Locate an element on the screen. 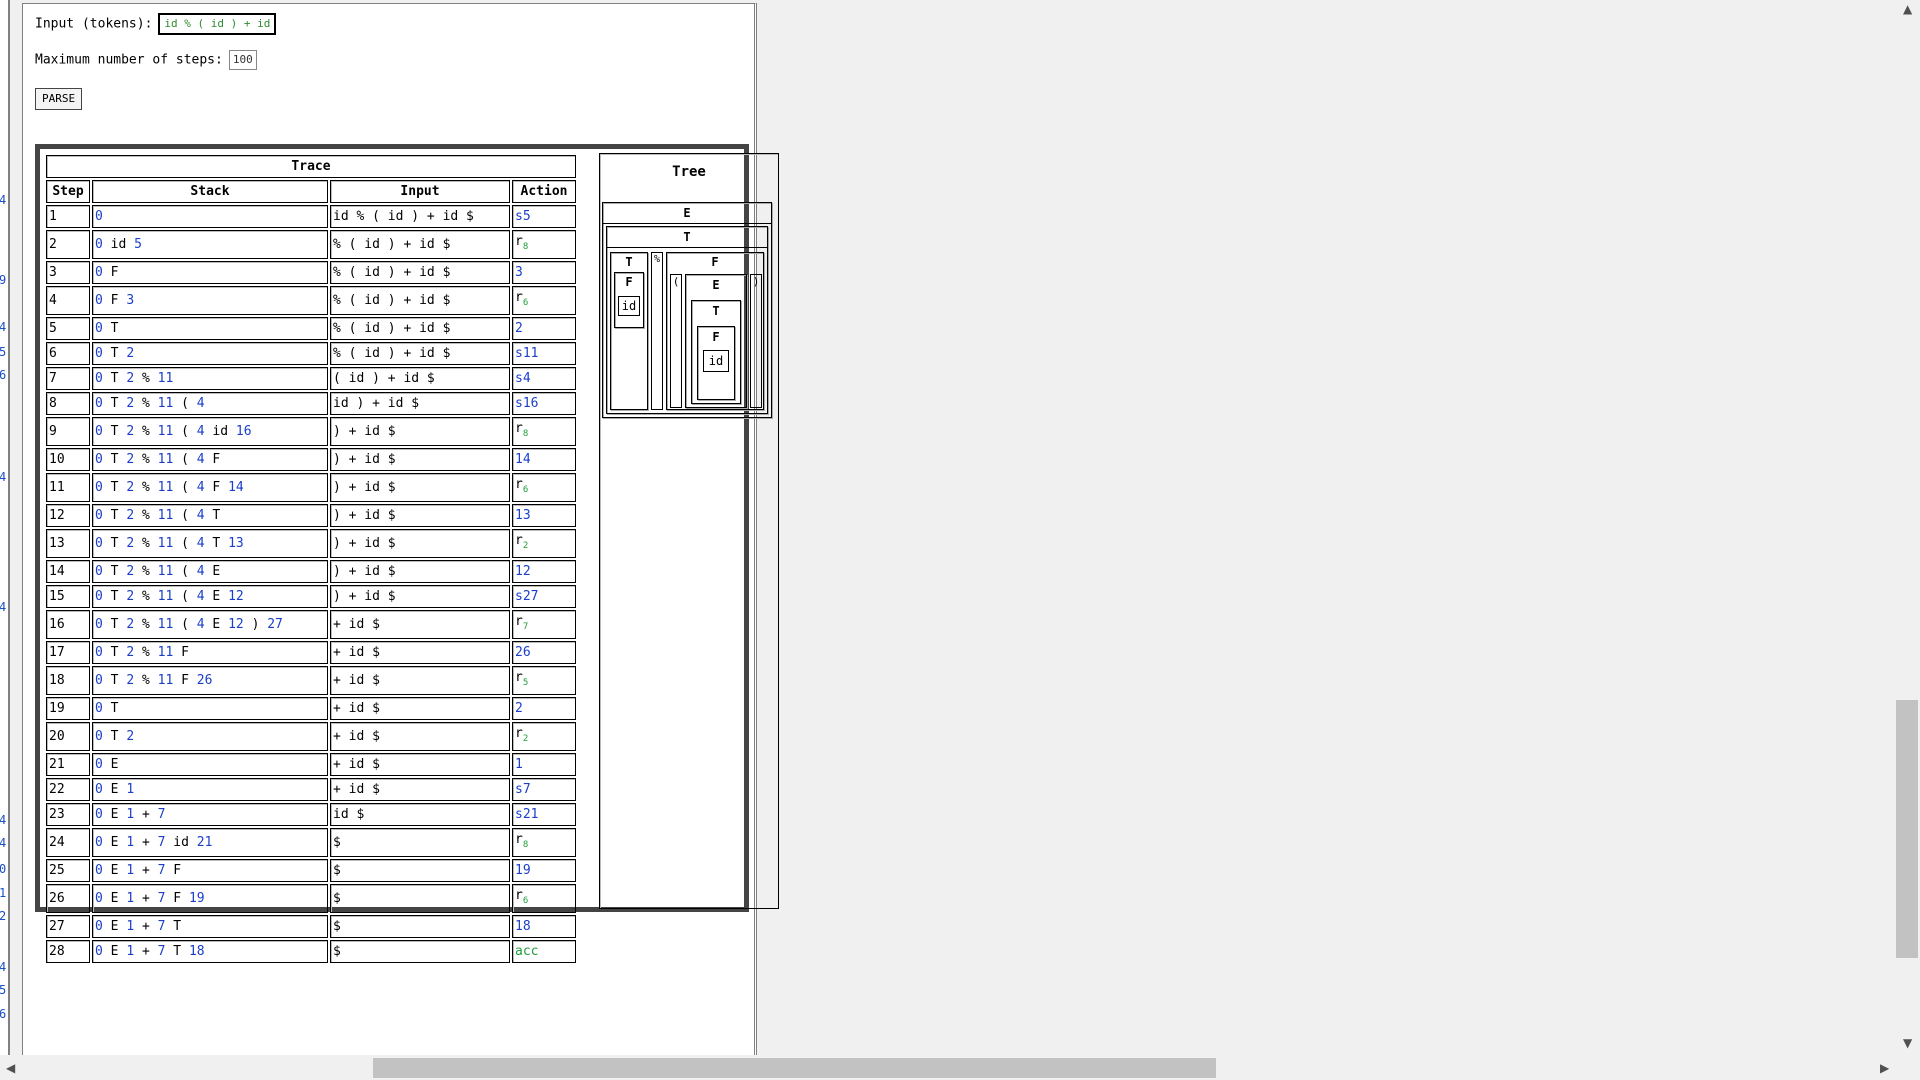 The height and width of the screenshot is (1080, 1920). left-frame-digit: 5 is located at coordinates (3, 352).